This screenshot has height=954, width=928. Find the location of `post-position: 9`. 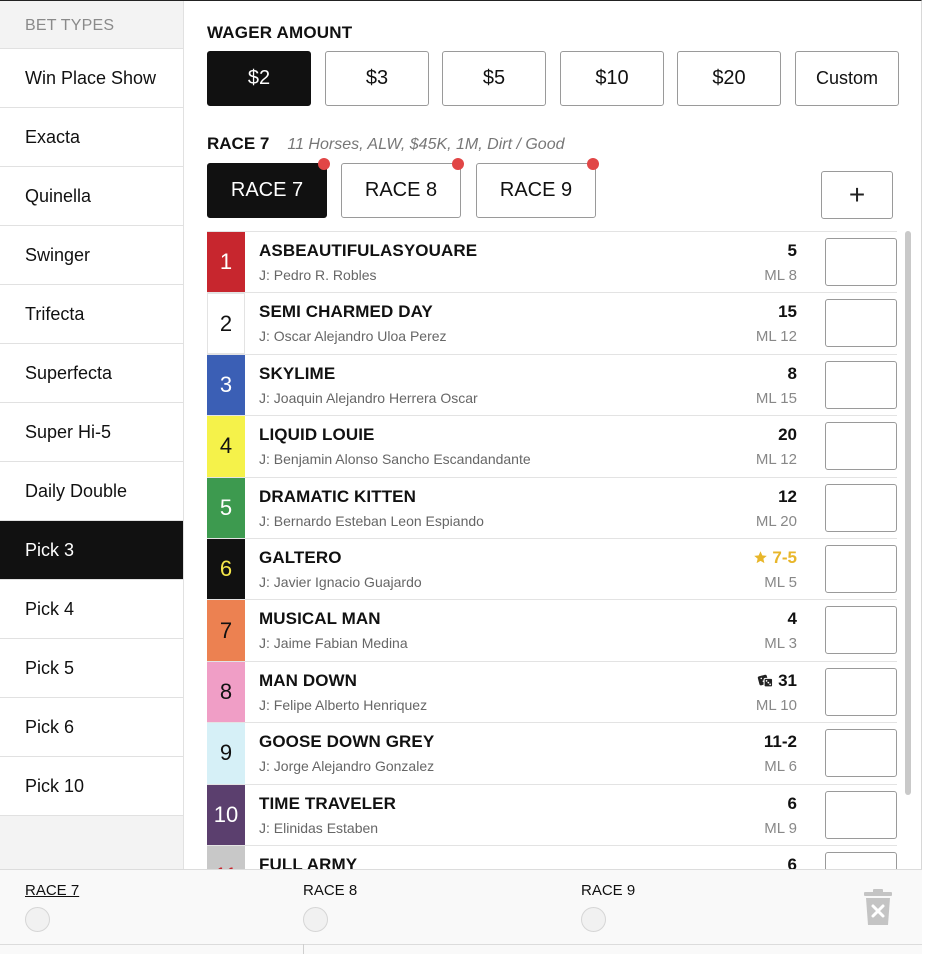

post-position: 9 is located at coordinates (226, 753).